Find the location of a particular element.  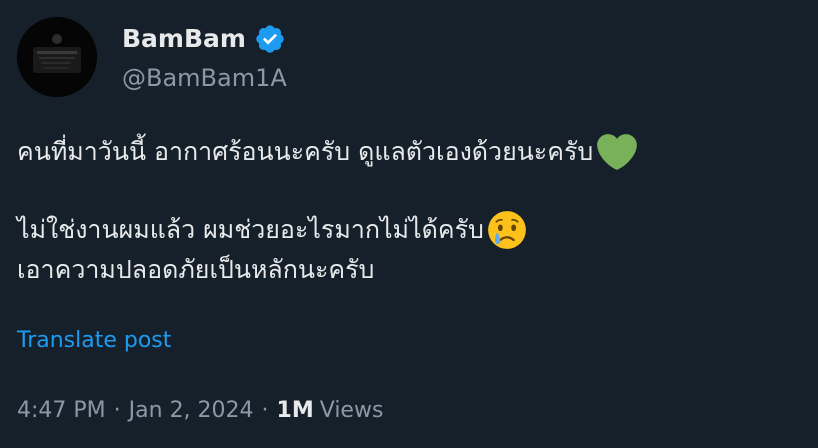

tweet-time: 4:47 PM is located at coordinates (61, 411).